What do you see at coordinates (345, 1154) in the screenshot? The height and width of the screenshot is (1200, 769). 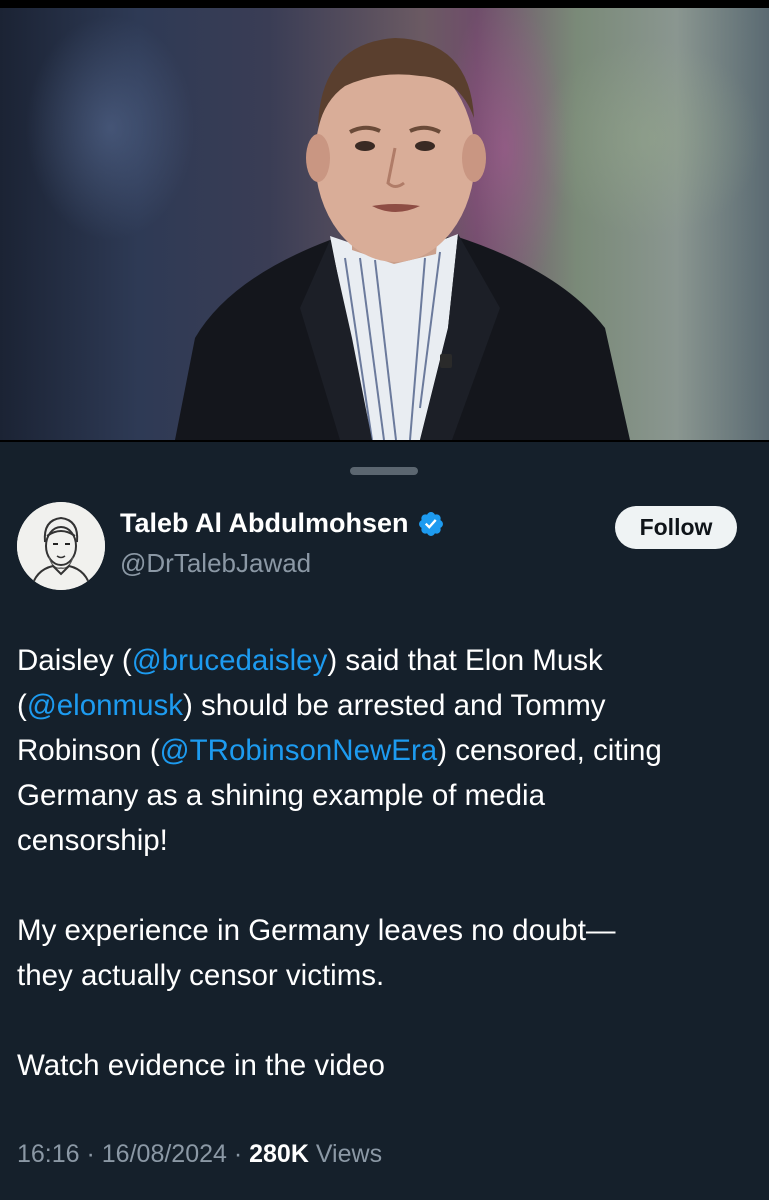 I see `views-label: Views` at bounding box center [345, 1154].